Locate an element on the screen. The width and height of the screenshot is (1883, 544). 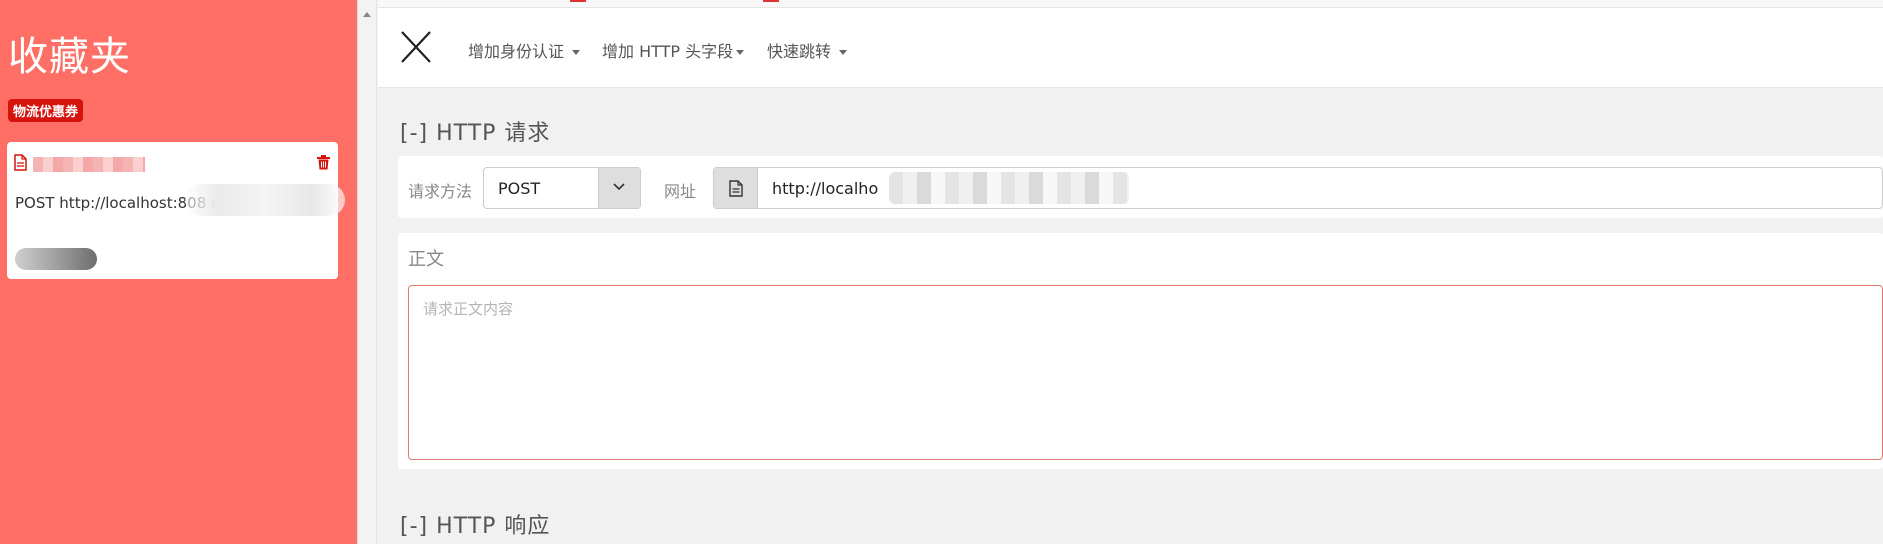
body-label: 正文 is located at coordinates (426, 259).